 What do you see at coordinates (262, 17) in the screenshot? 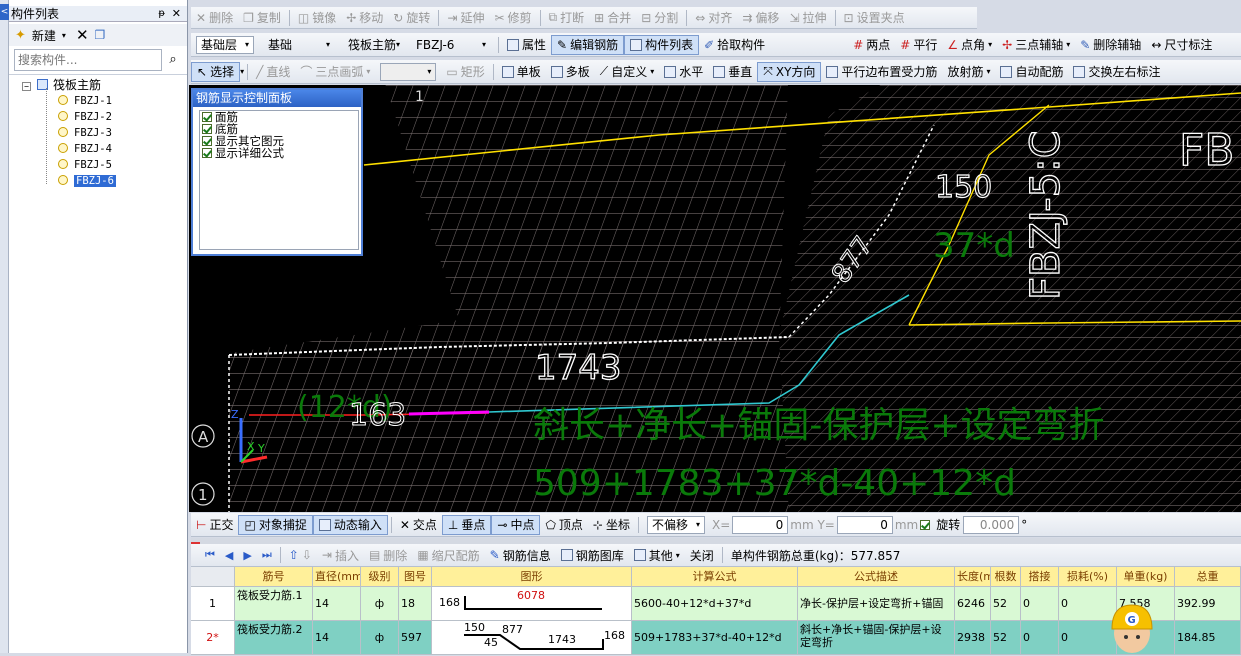
I see `copy-button: ❐ 复制` at bounding box center [262, 17].